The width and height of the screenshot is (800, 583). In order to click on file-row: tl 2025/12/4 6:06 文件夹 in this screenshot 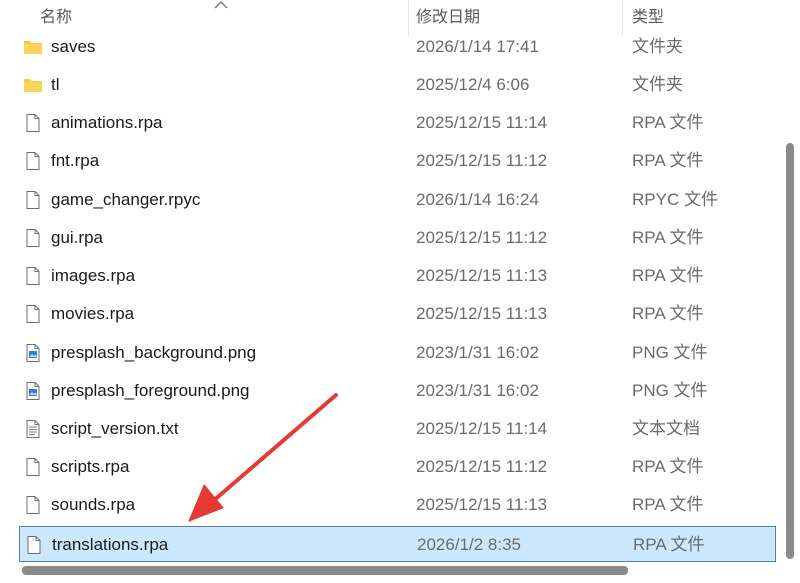, I will do `click(397, 85)`.